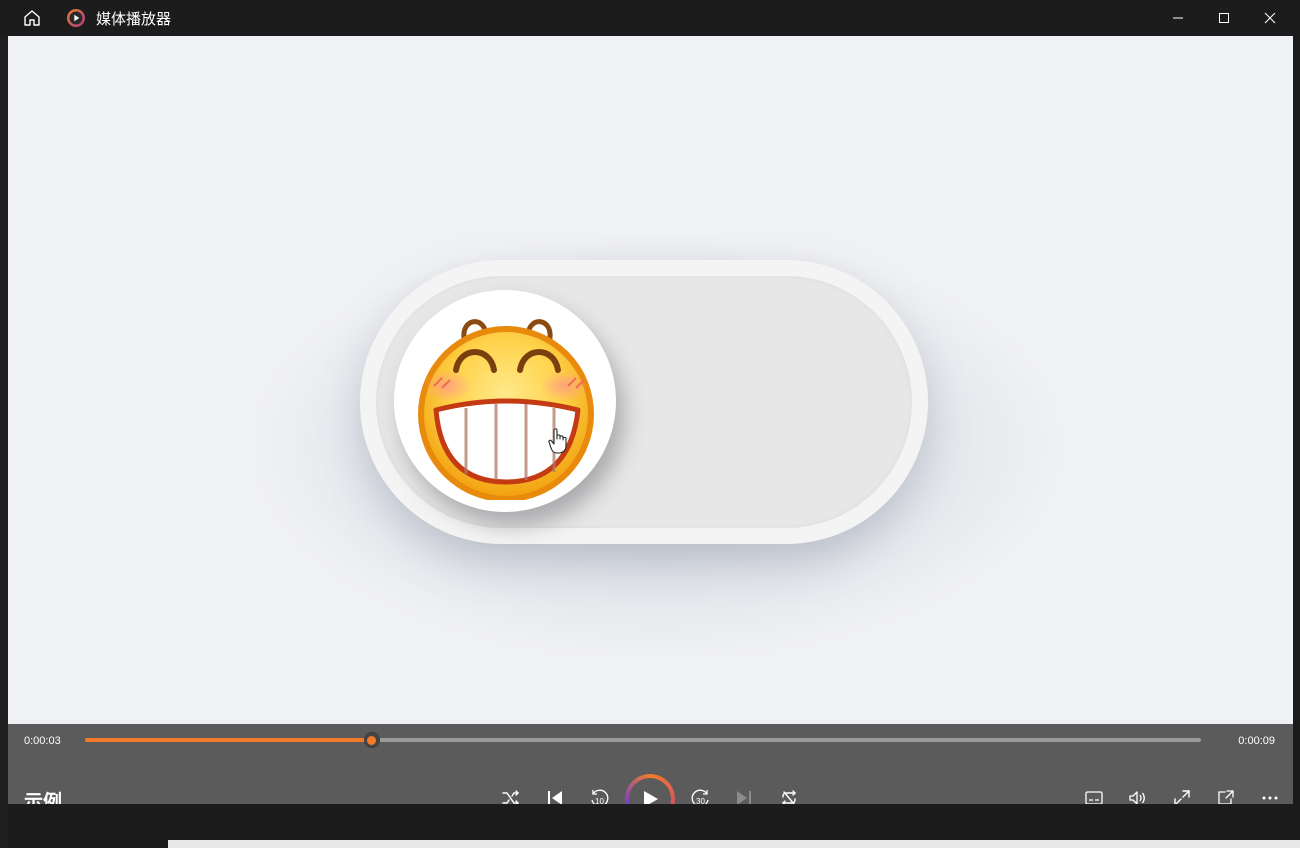 The width and height of the screenshot is (1300, 848). I want to click on title-bar: 媒体播放器, so click(650, 18).